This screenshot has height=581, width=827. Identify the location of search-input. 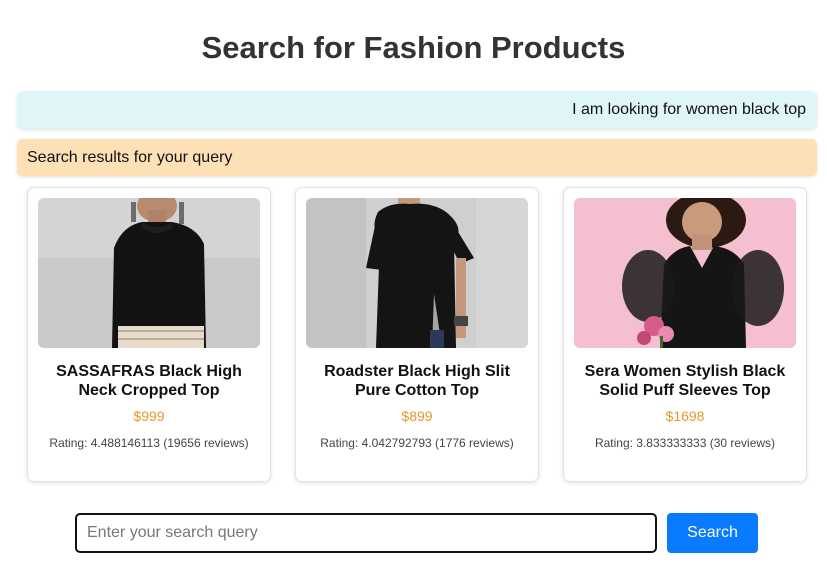
(366, 533).